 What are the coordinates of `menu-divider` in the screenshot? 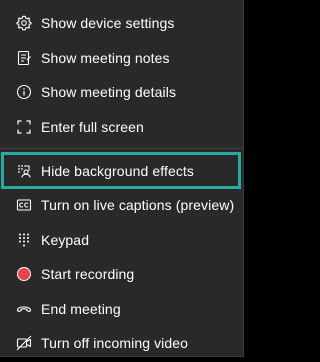 It's located at (122, 148).